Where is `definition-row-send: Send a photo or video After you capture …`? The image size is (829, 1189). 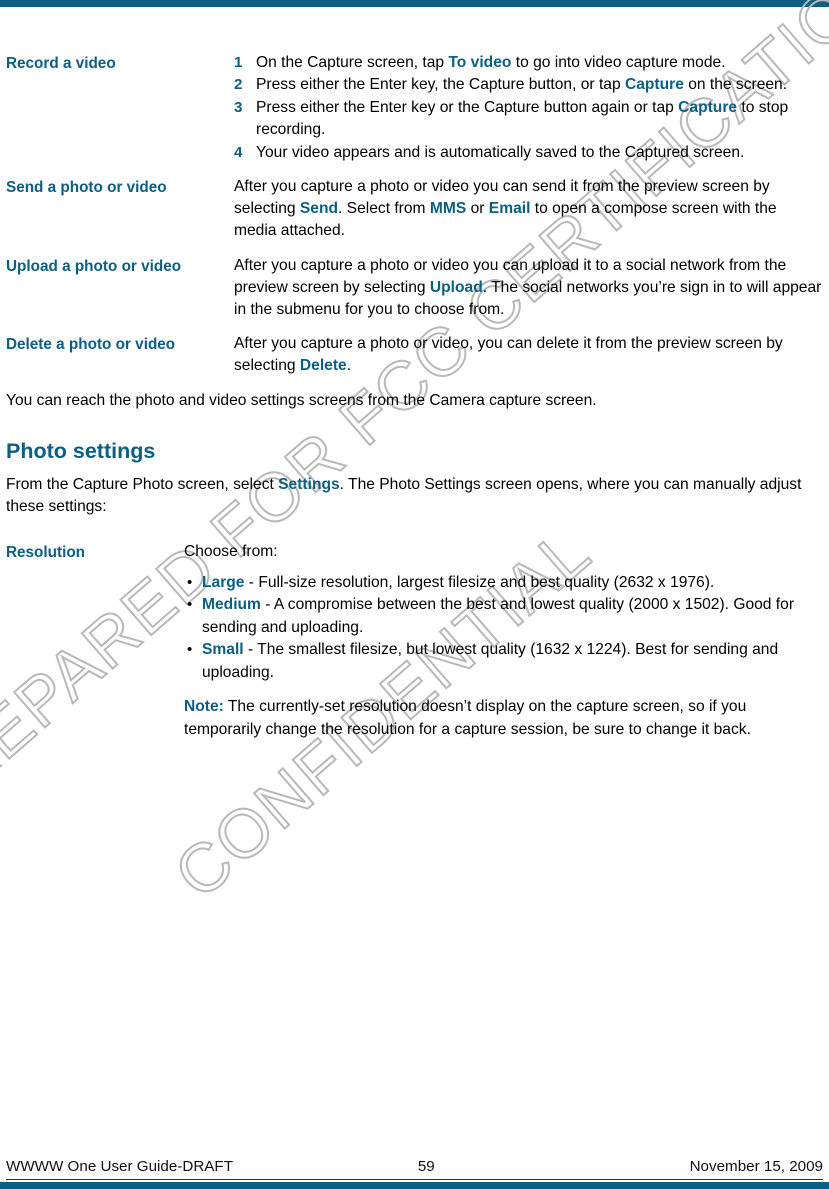
definition-row-send: Send a photo or video After you capture … is located at coordinates (414, 209).